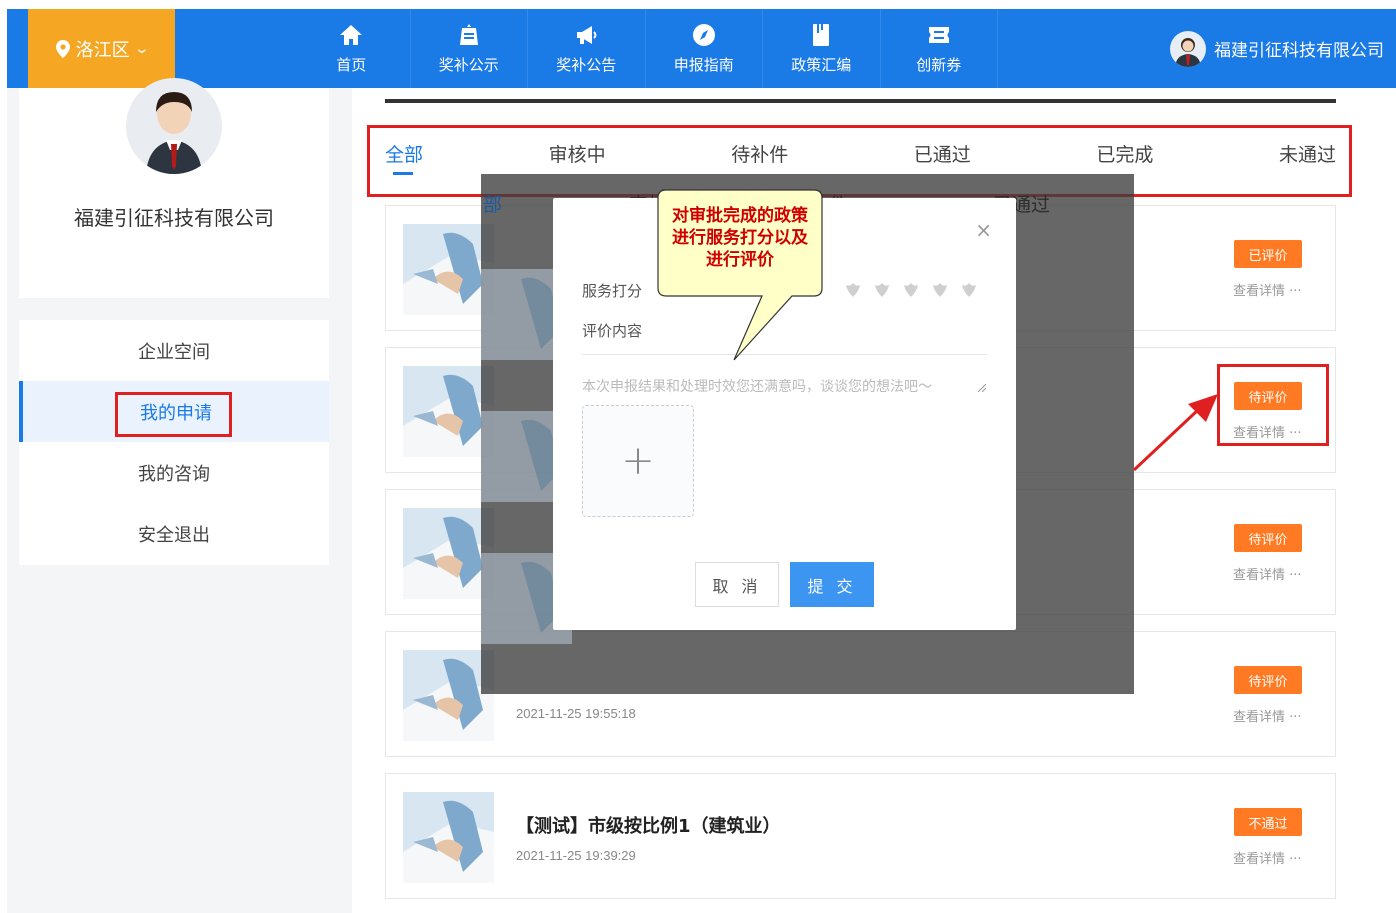 The image size is (1396, 913). What do you see at coordinates (493, 205) in the screenshot?
I see `ghost-tab-all: 部` at bounding box center [493, 205].